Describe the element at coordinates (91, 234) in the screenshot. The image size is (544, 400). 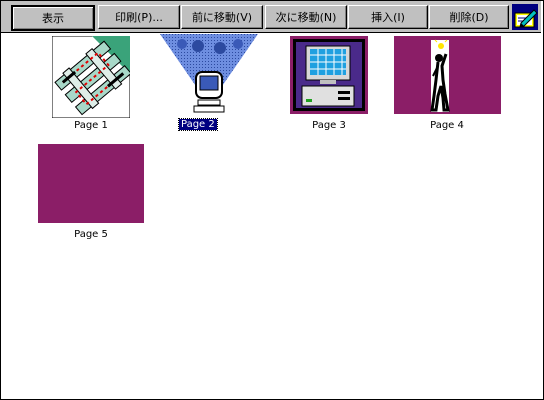
I see `slide-label: Page 5` at that location.